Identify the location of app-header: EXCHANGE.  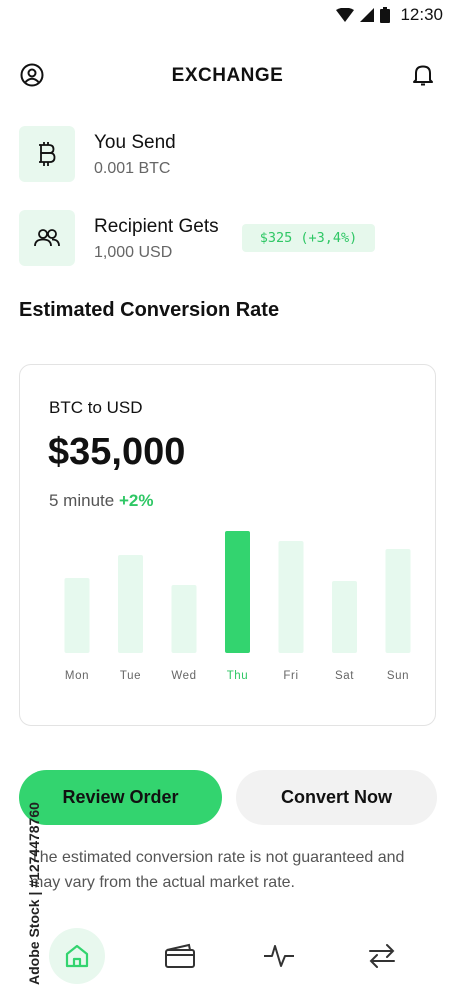
(227, 75).